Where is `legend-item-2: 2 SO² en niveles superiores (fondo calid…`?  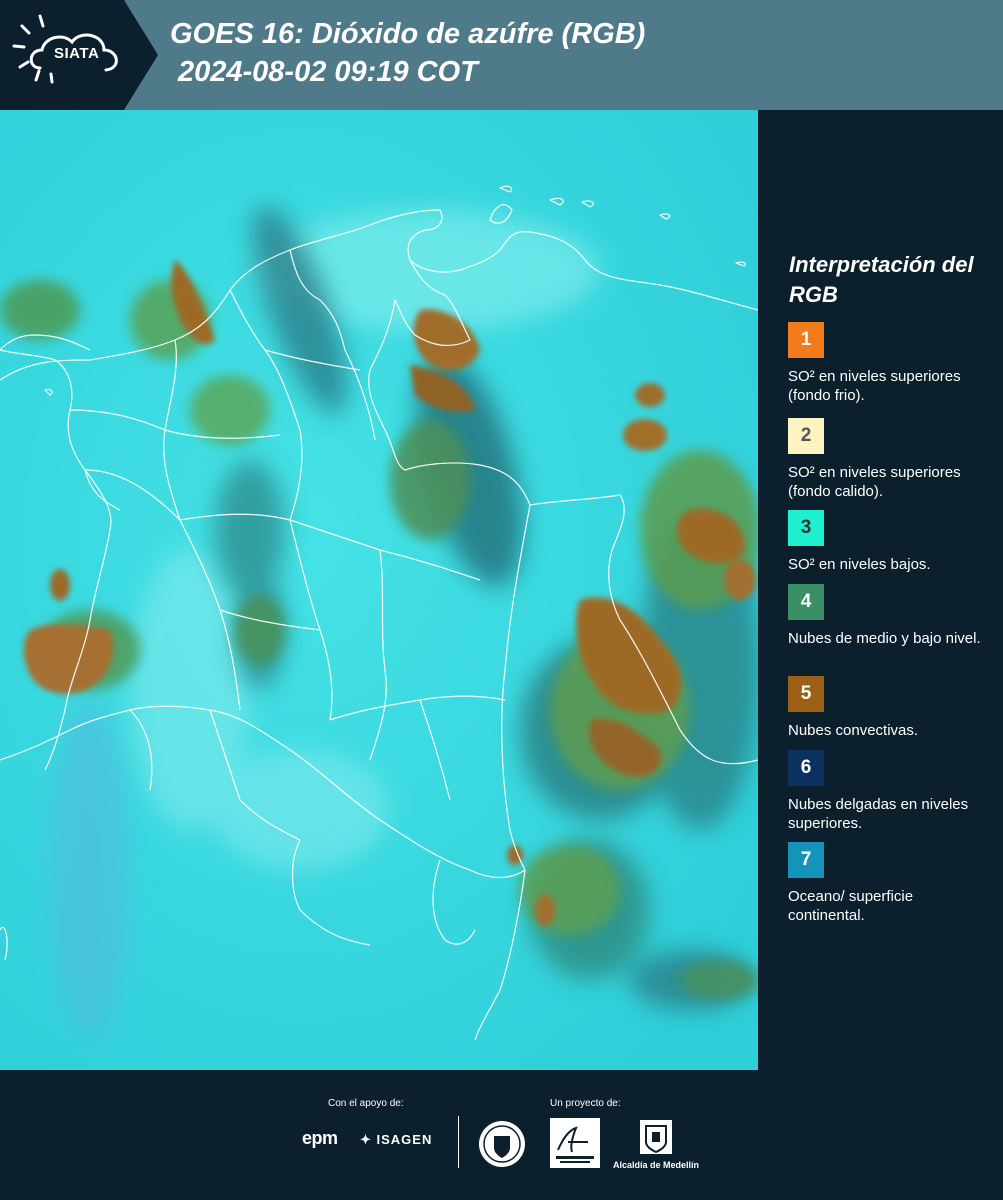 legend-item-2: 2 SO² en niveles superiores (fondo calid… is located at coordinates (888, 459).